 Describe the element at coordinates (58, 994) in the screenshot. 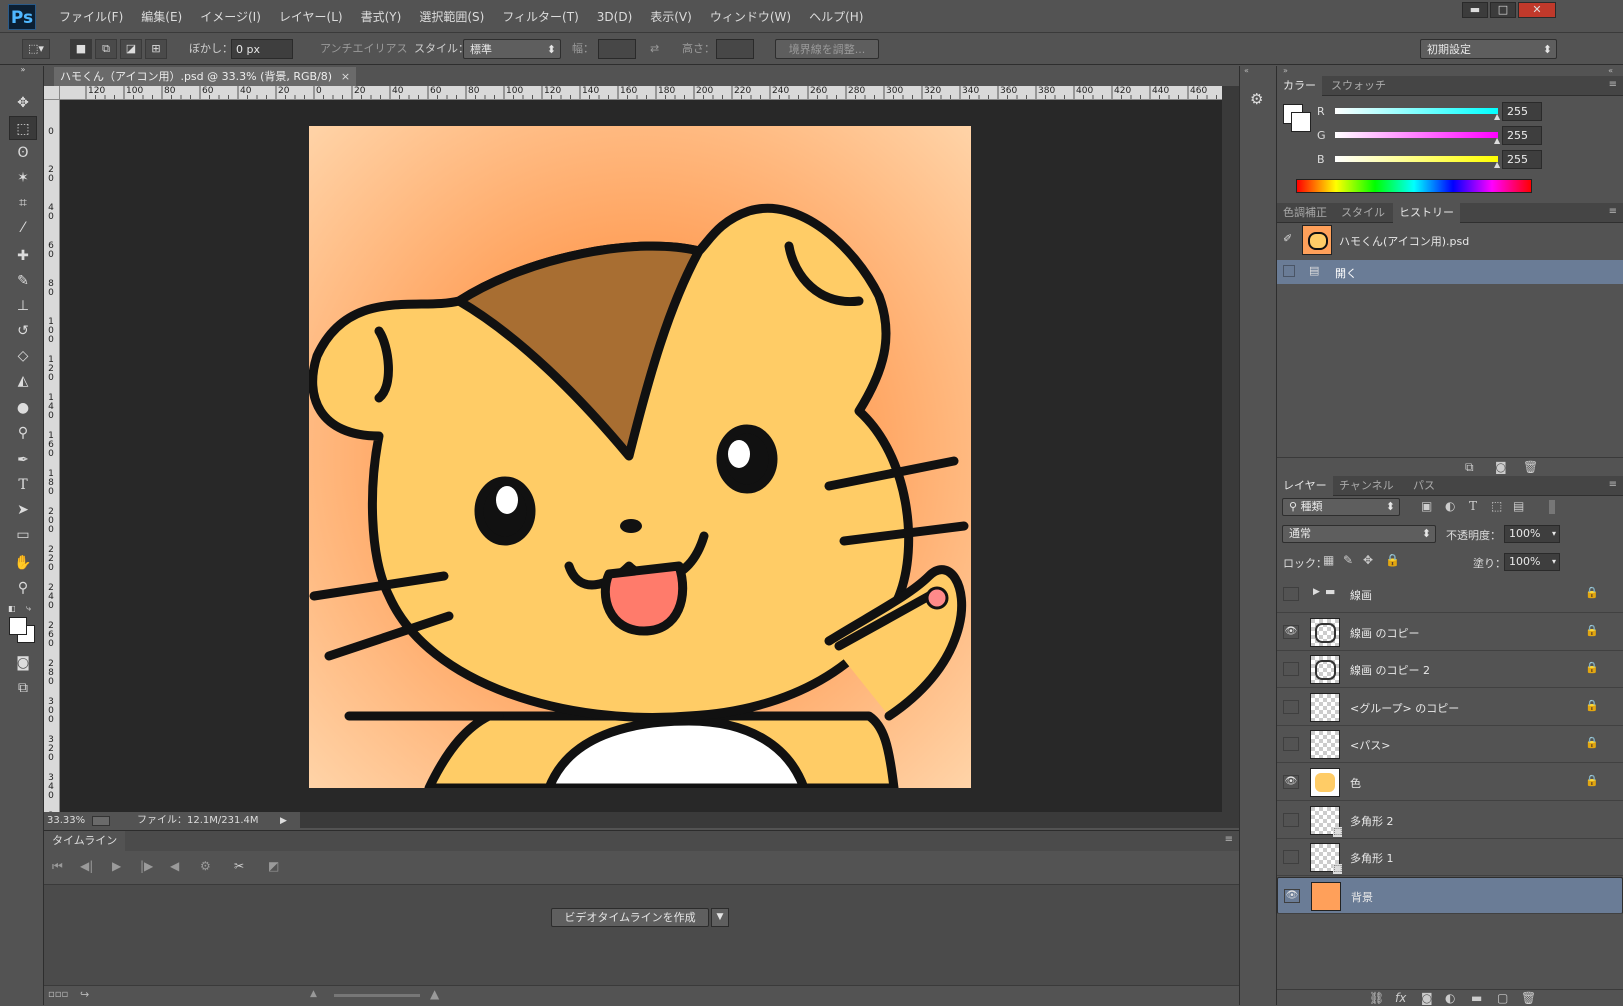

I see `frame-animation-icon: ▫▫▫` at that location.